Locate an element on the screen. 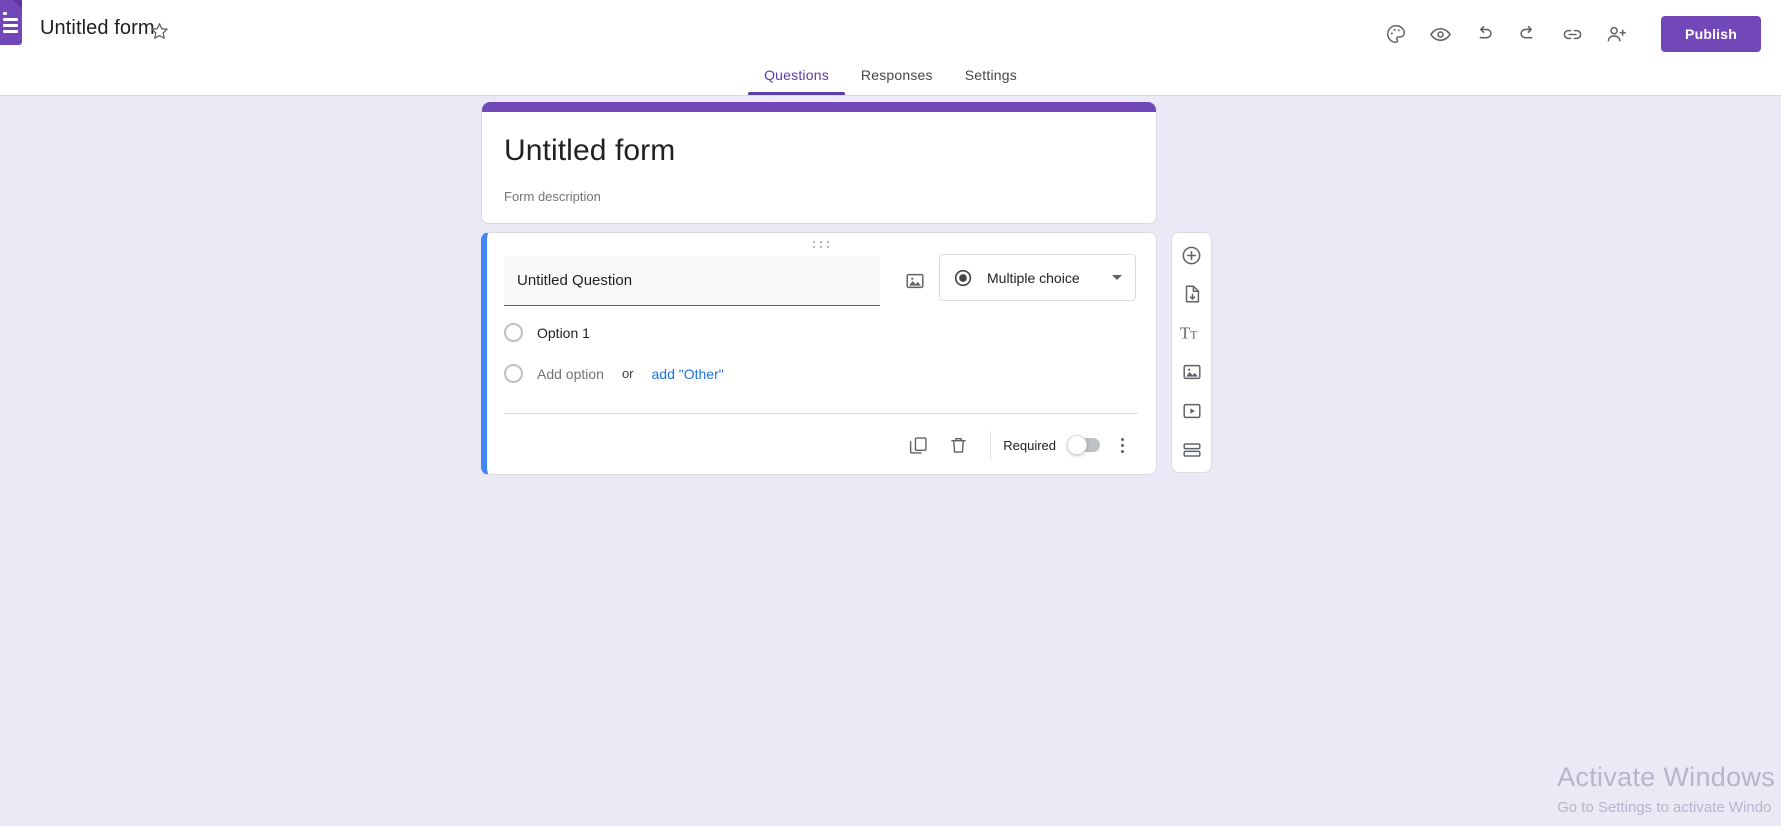  question-footer-toolbar: Required is located at coordinates (1018, 445).